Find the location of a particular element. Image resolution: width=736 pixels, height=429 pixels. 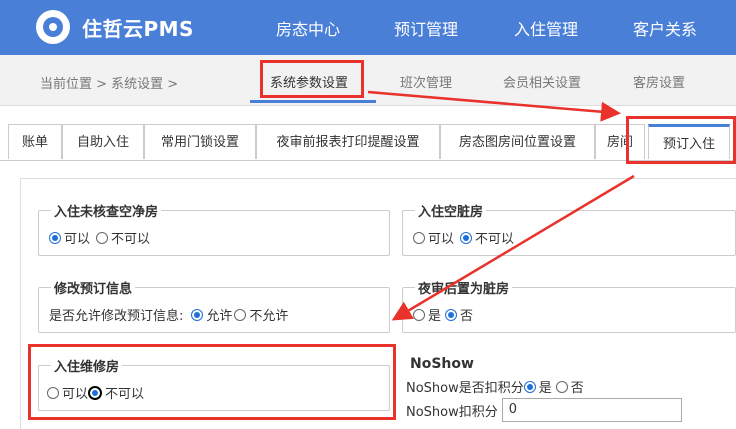

arrow-to-maintenance-group is located at coordinates (513, 247).